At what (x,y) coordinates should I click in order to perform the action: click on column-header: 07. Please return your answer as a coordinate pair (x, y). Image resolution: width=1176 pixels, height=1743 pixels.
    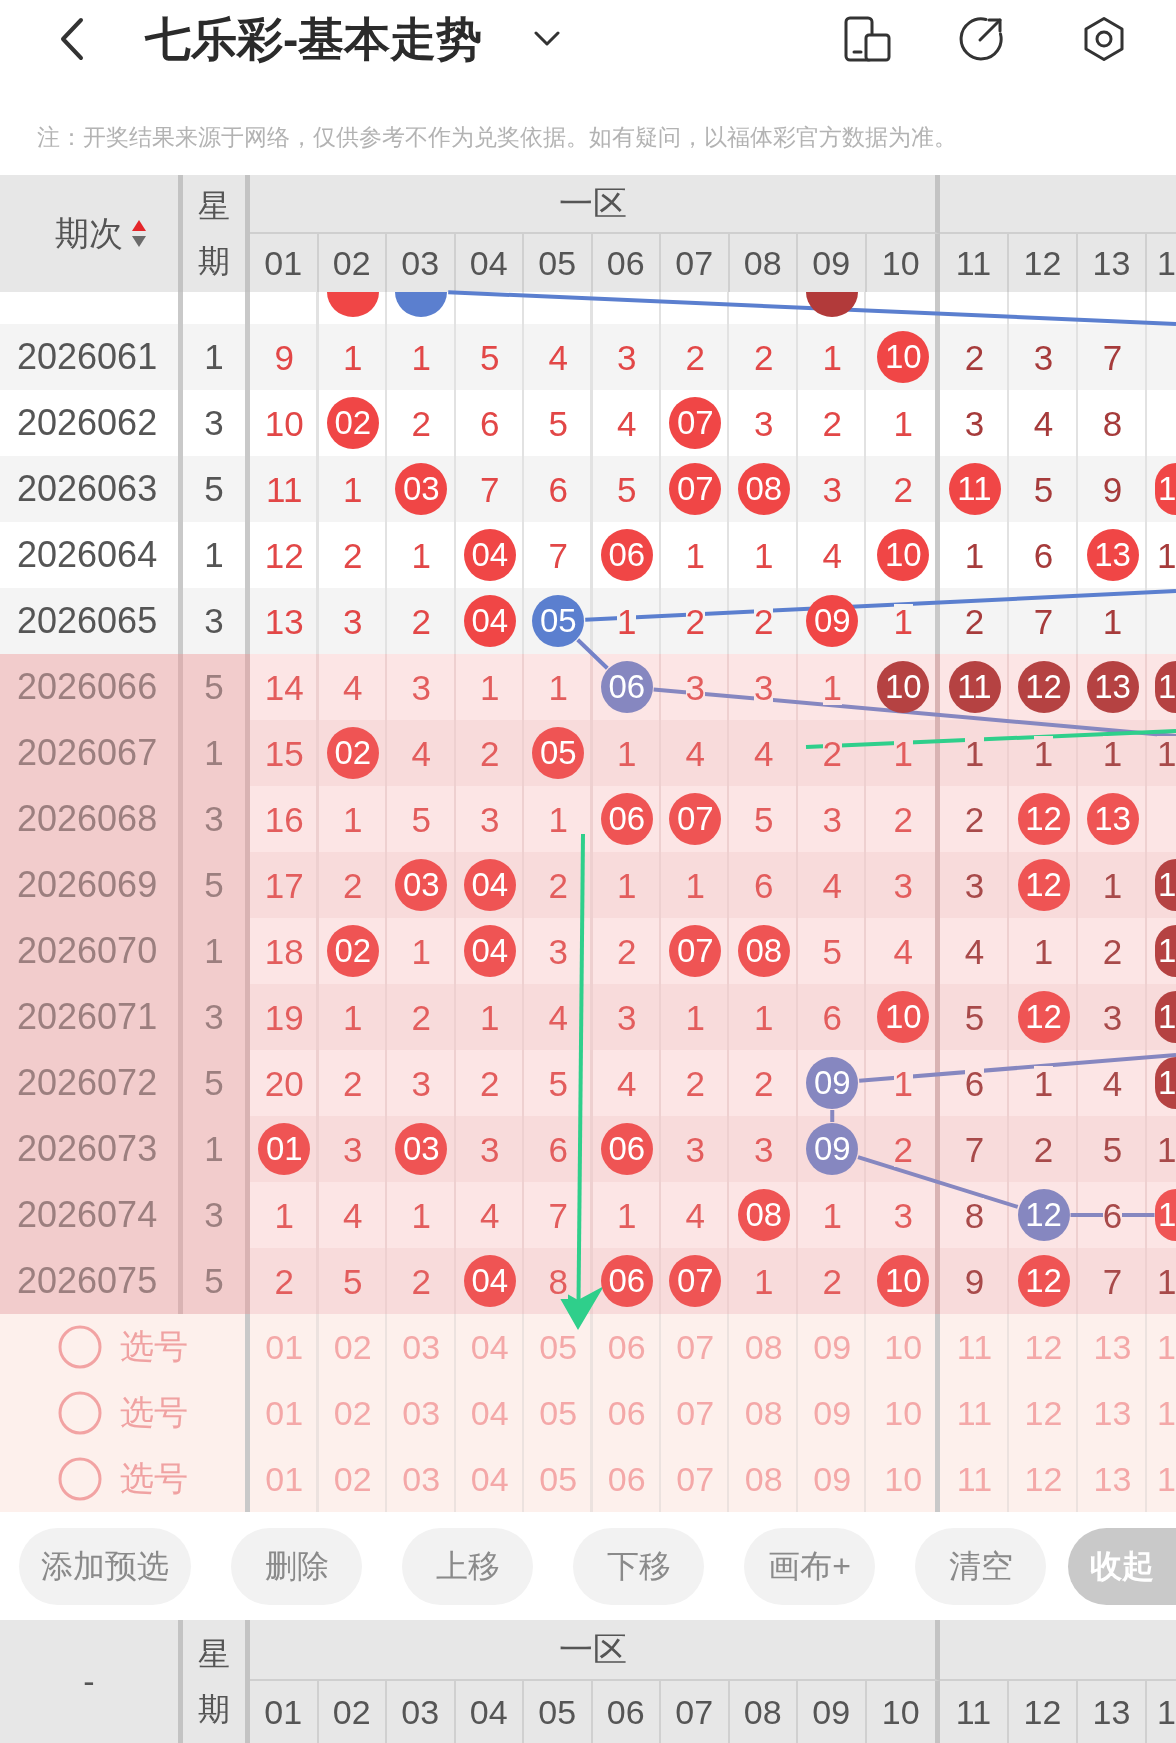
    Looking at the image, I should click on (695, 1712).